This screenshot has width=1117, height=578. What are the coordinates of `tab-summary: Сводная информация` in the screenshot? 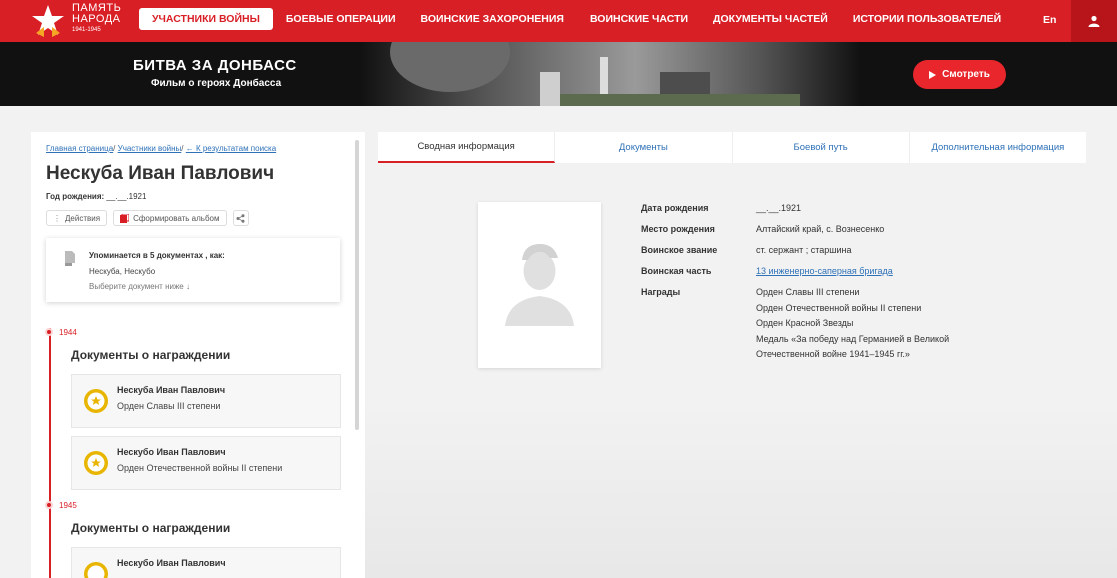 It's located at (467, 147).